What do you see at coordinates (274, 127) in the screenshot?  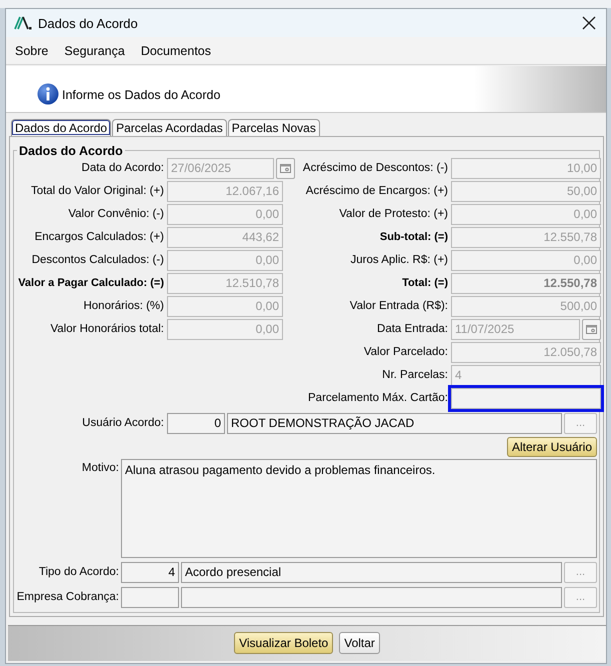 I see `tab: Parcelas Novas` at bounding box center [274, 127].